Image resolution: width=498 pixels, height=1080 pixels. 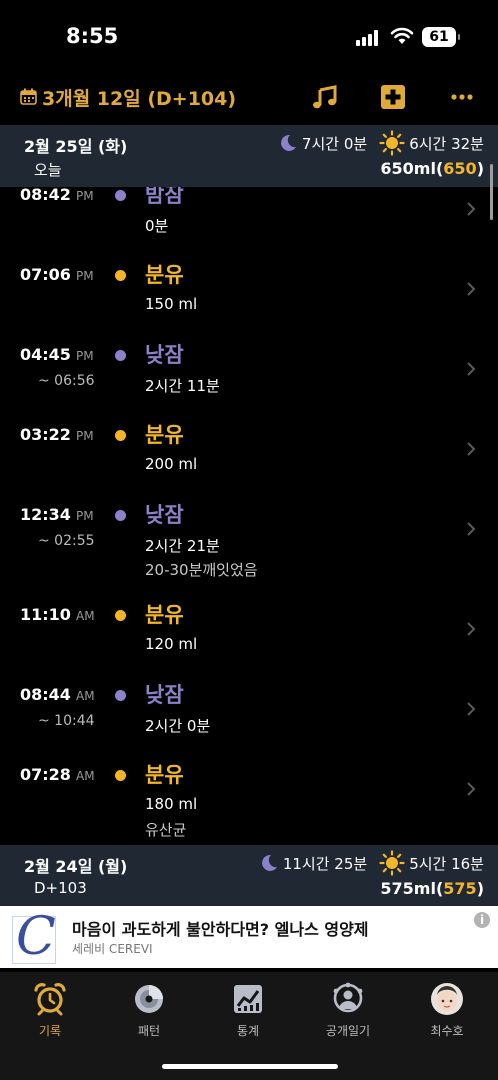 I want to click on record-row: 07:06 PM 분유 150 ml, so click(x=249, y=304).